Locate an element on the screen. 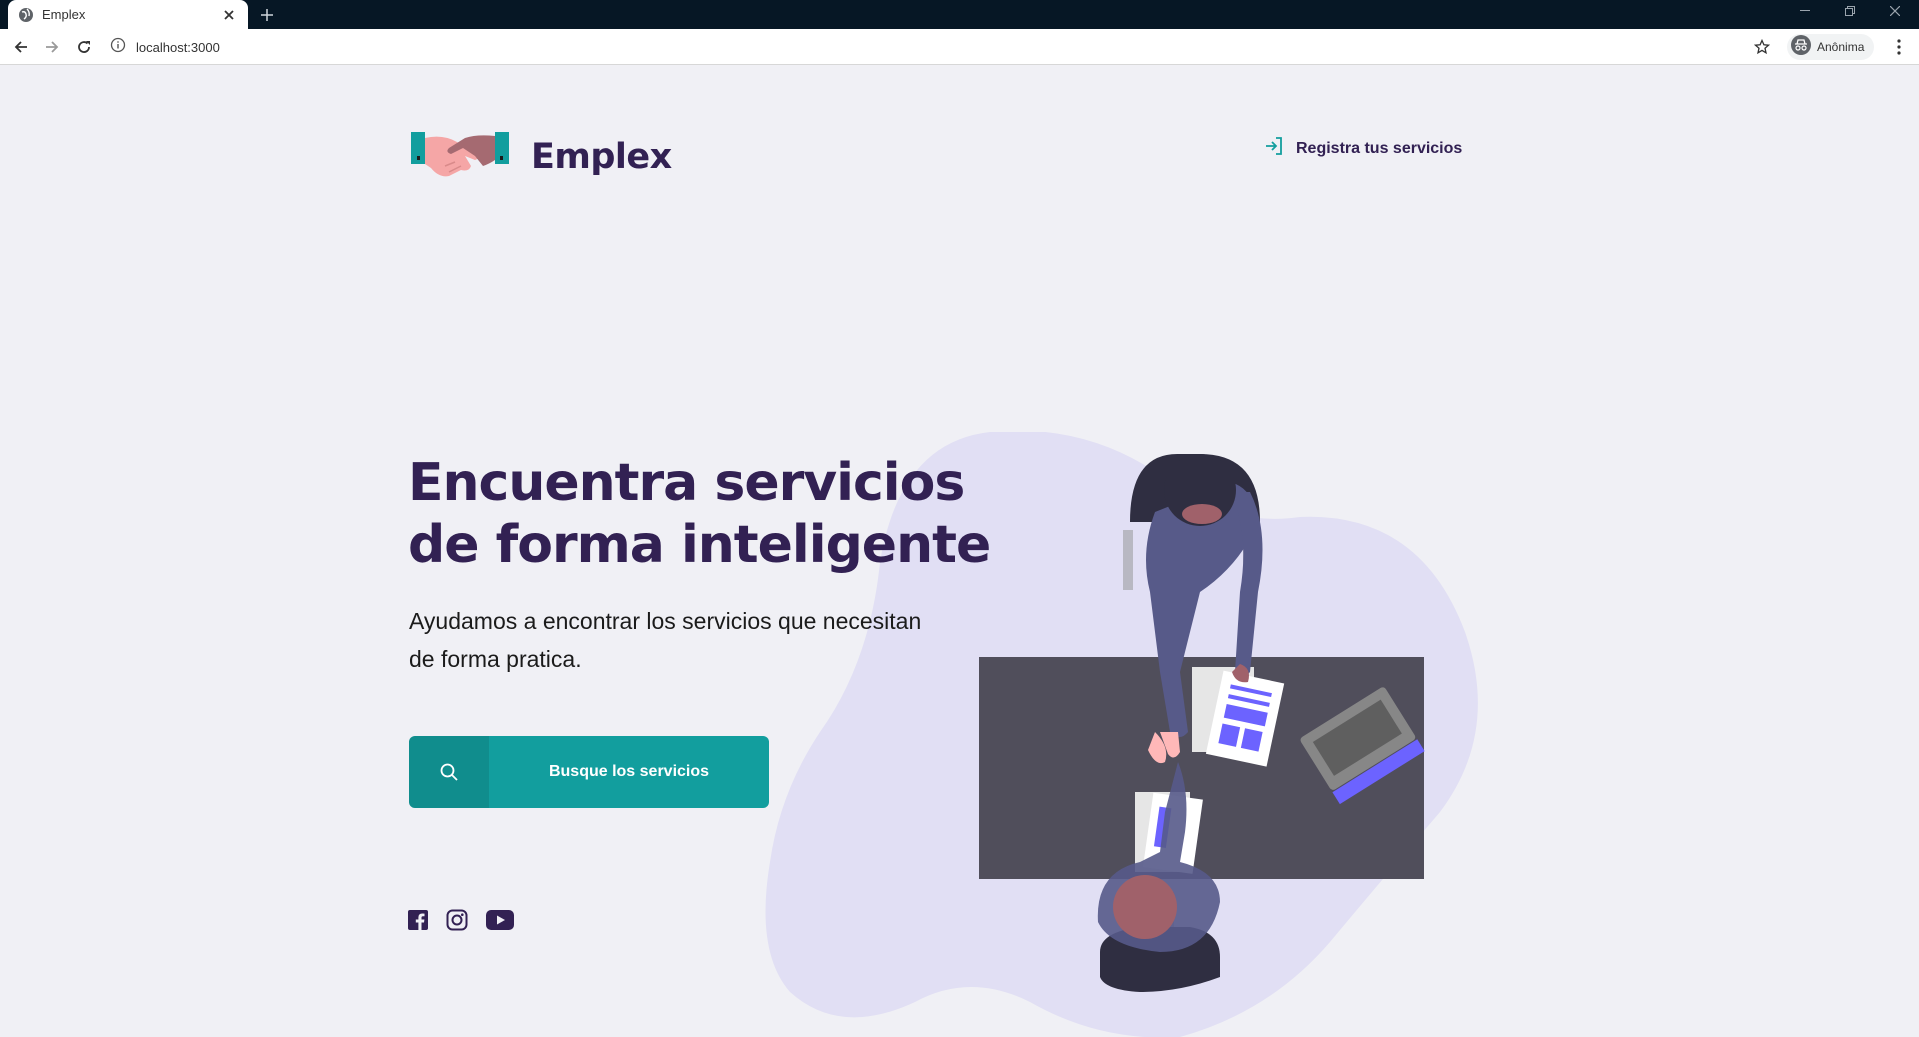 This screenshot has width=1919, height=1037. social-links is located at coordinates (470, 920).